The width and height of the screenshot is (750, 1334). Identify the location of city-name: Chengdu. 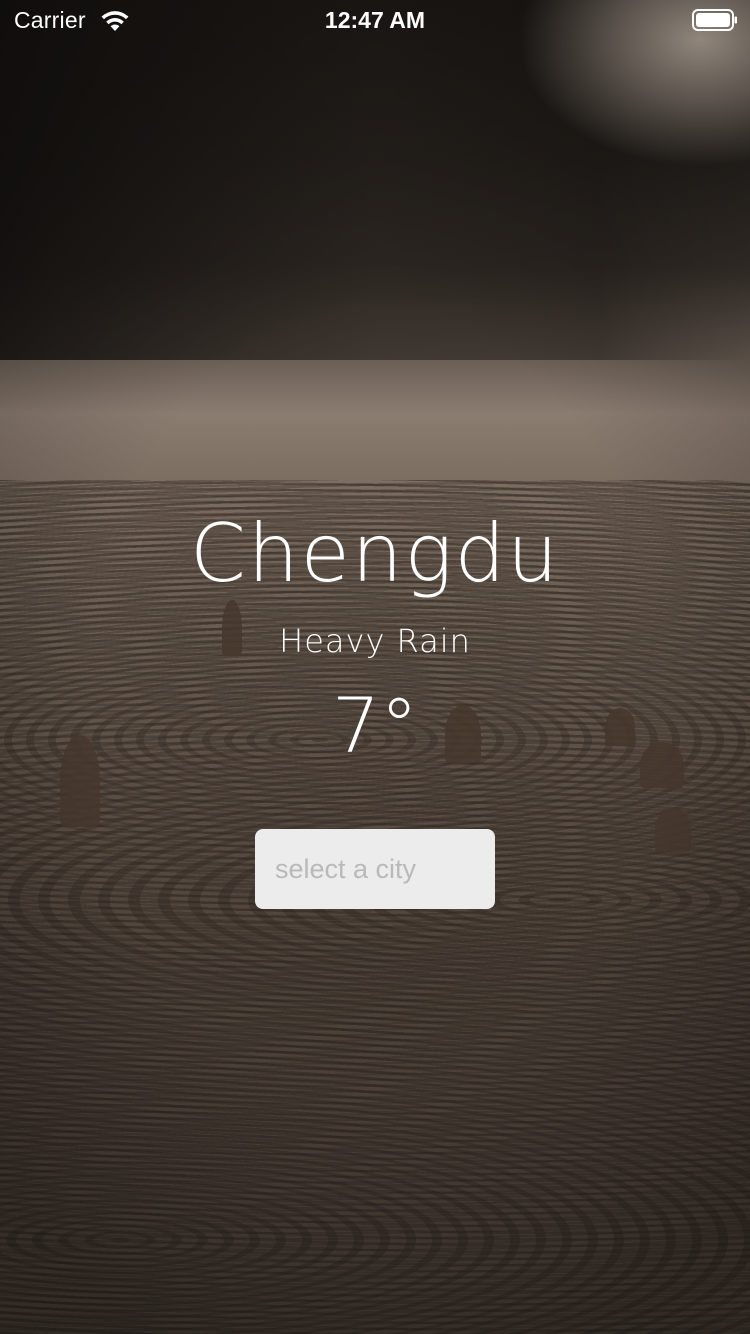
(375, 553).